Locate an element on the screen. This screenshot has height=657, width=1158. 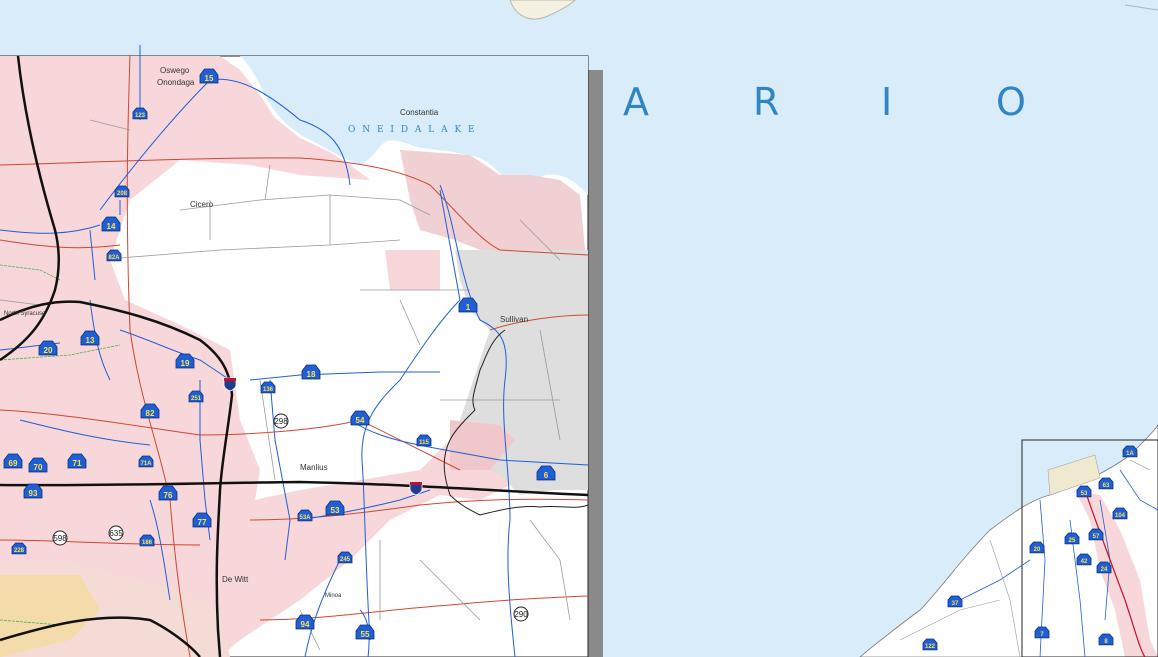
county-route-shield-label: 15 is located at coordinates (209, 78).